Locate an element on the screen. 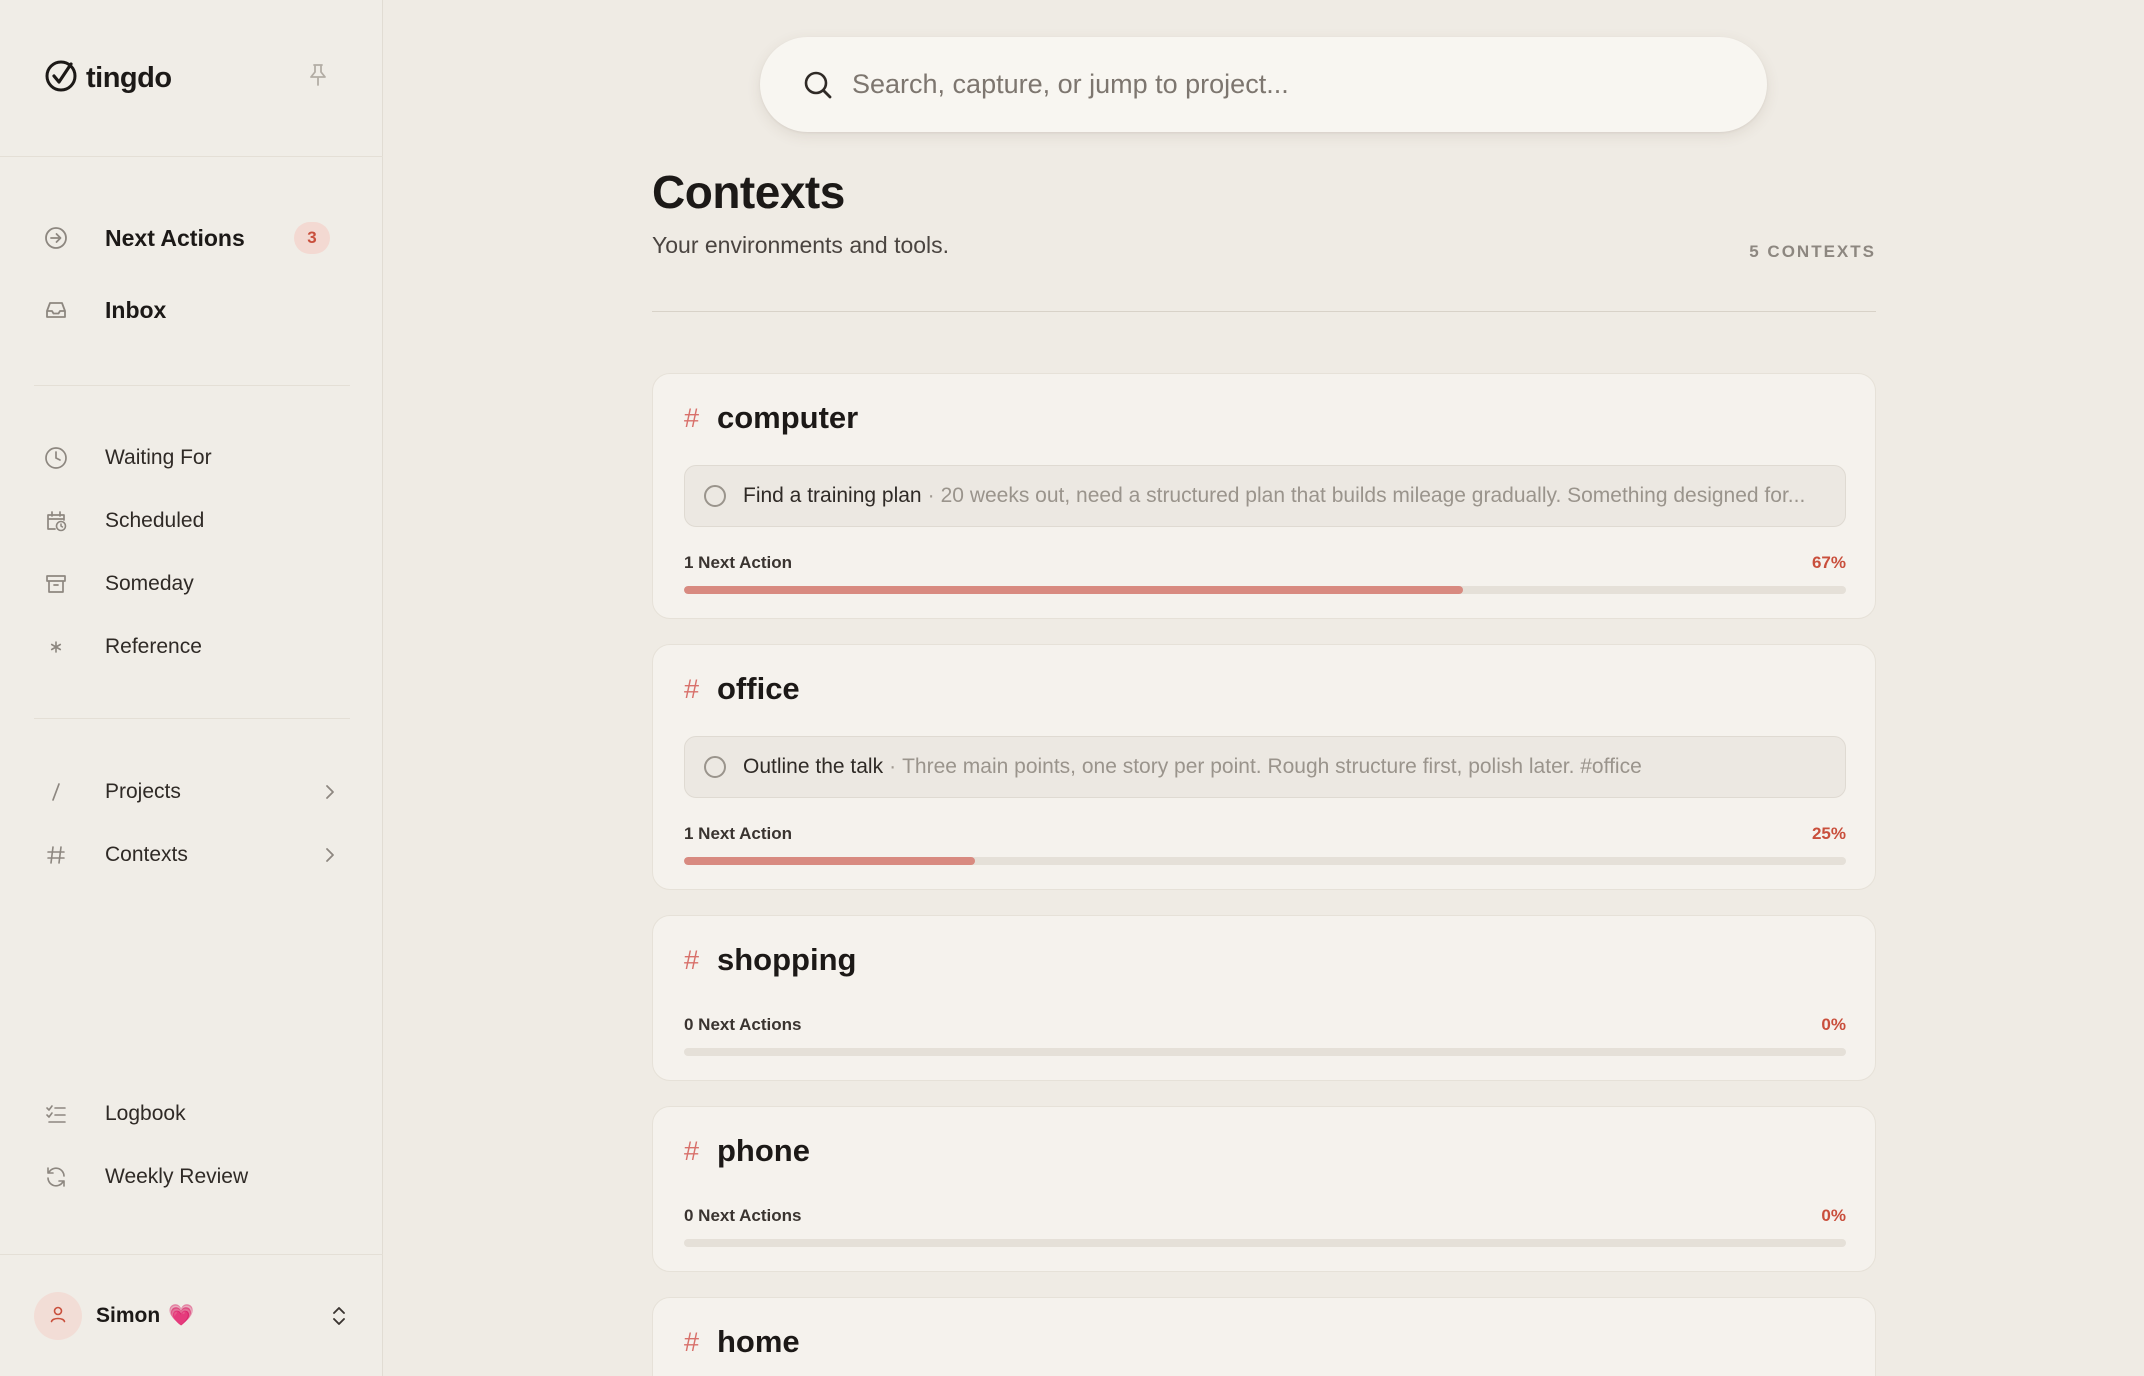 Image resolution: width=2144 pixels, height=1376 pixels. sidebar-item-weekly-review: Weekly Review is located at coordinates (192, 1177).